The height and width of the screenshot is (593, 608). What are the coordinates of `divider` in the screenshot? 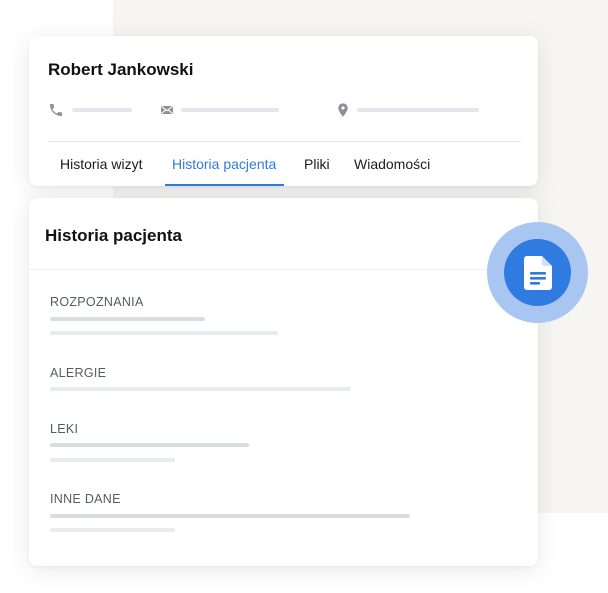 It's located at (283, 269).